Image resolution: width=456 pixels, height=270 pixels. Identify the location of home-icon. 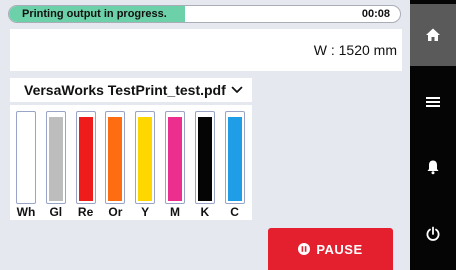
(433, 34).